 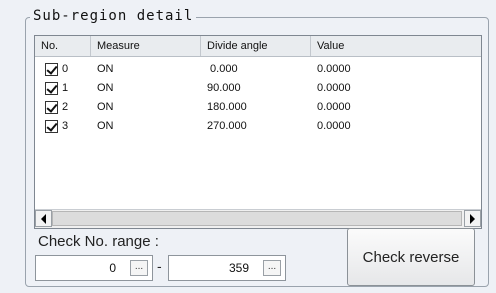 I want to click on column-header-measure: Measure, so click(x=146, y=46).